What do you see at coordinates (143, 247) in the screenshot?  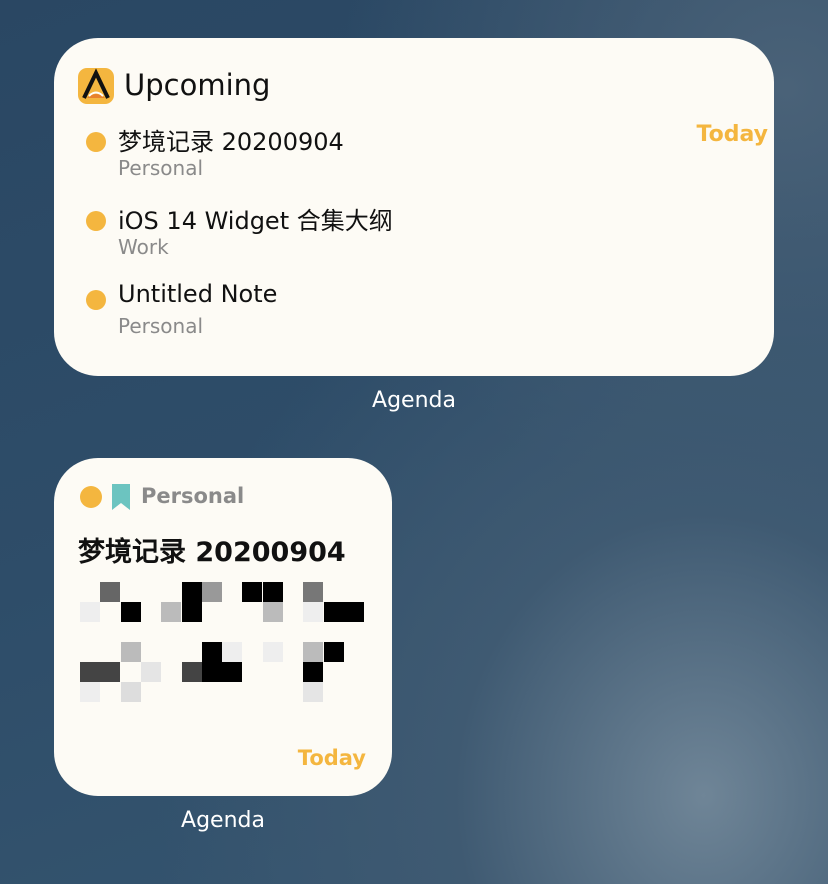 I see `notebook-name: Work` at bounding box center [143, 247].